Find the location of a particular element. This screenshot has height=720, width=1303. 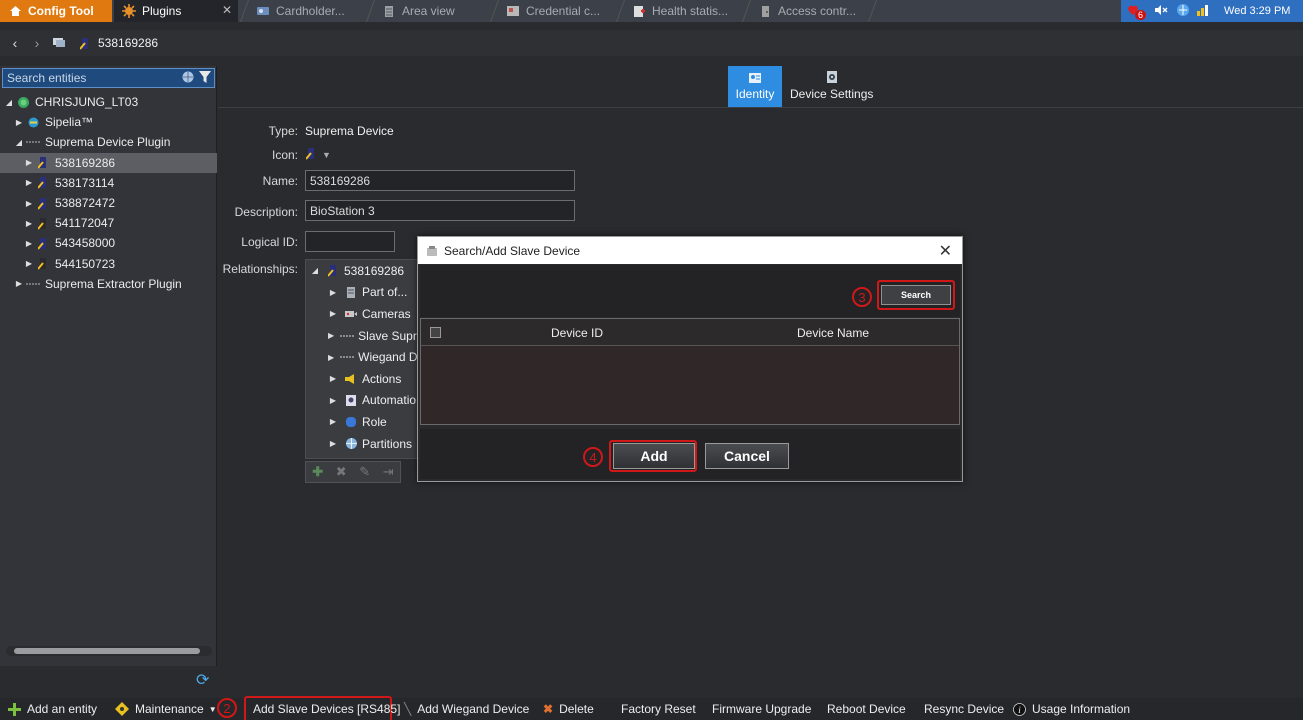

horizontal-scrollbar is located at coordinates (109, 651).